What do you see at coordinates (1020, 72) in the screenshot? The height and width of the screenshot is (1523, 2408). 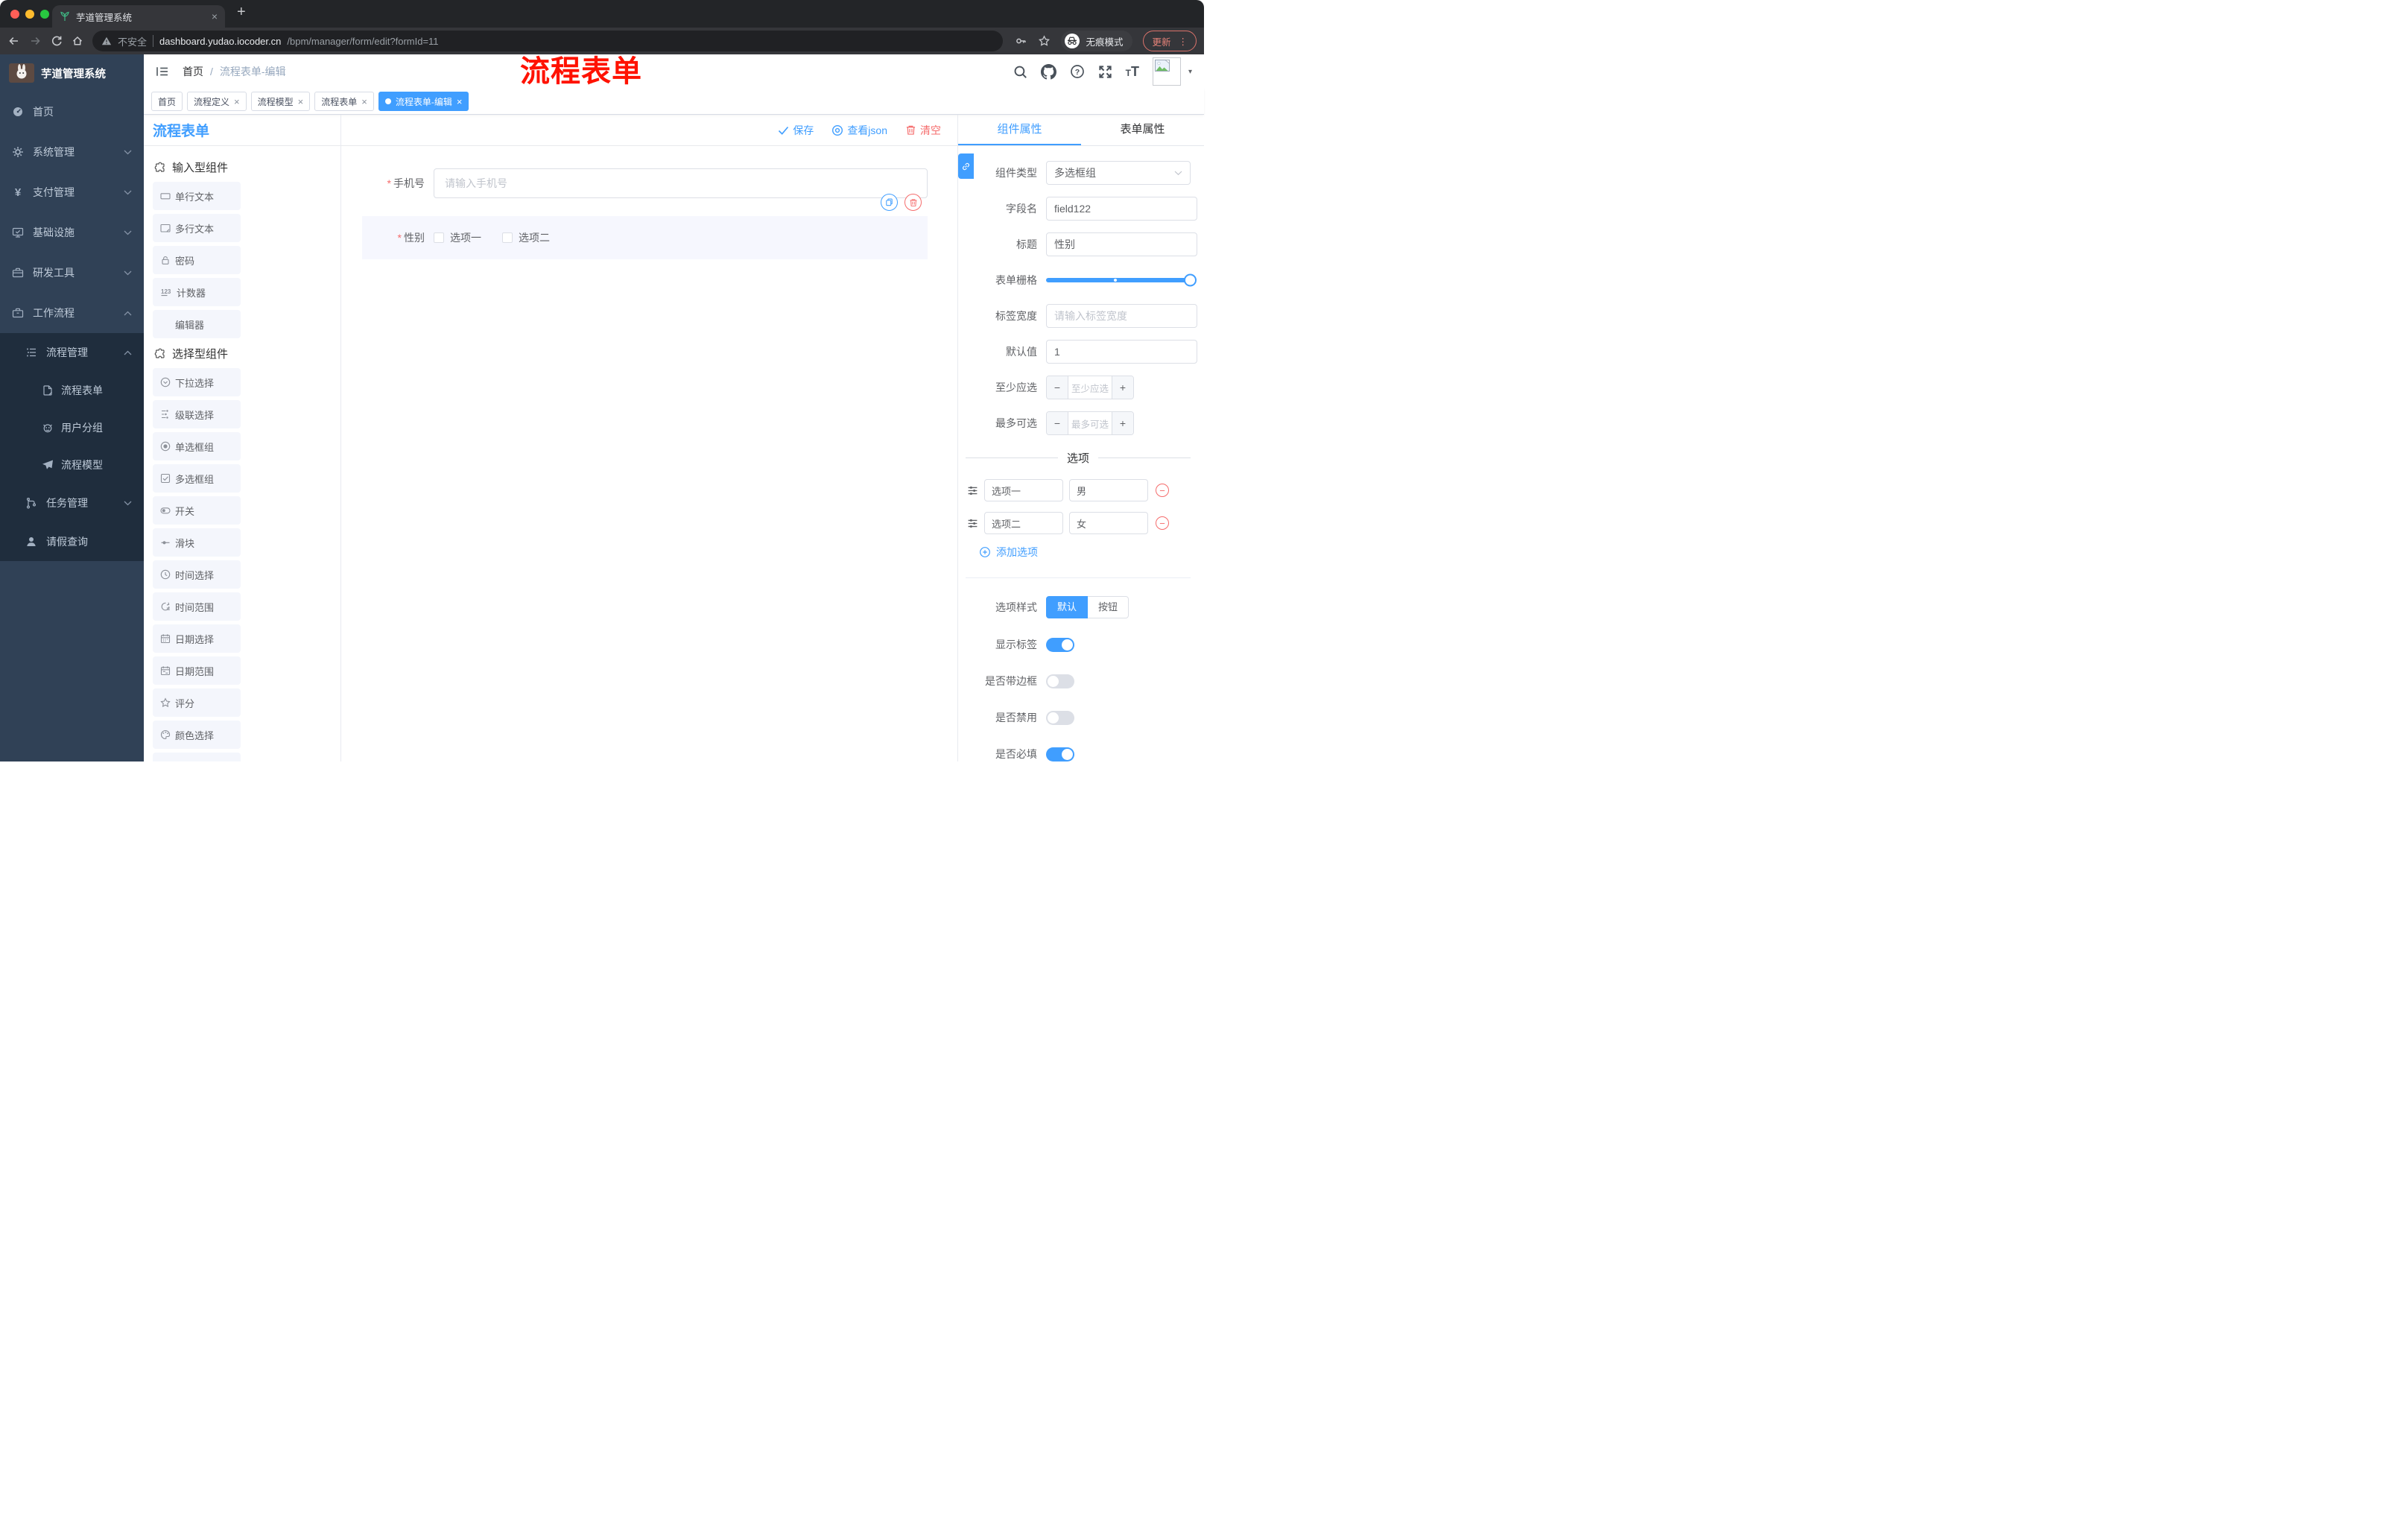 I see `search-icon` at bounding box center [1020, 72].